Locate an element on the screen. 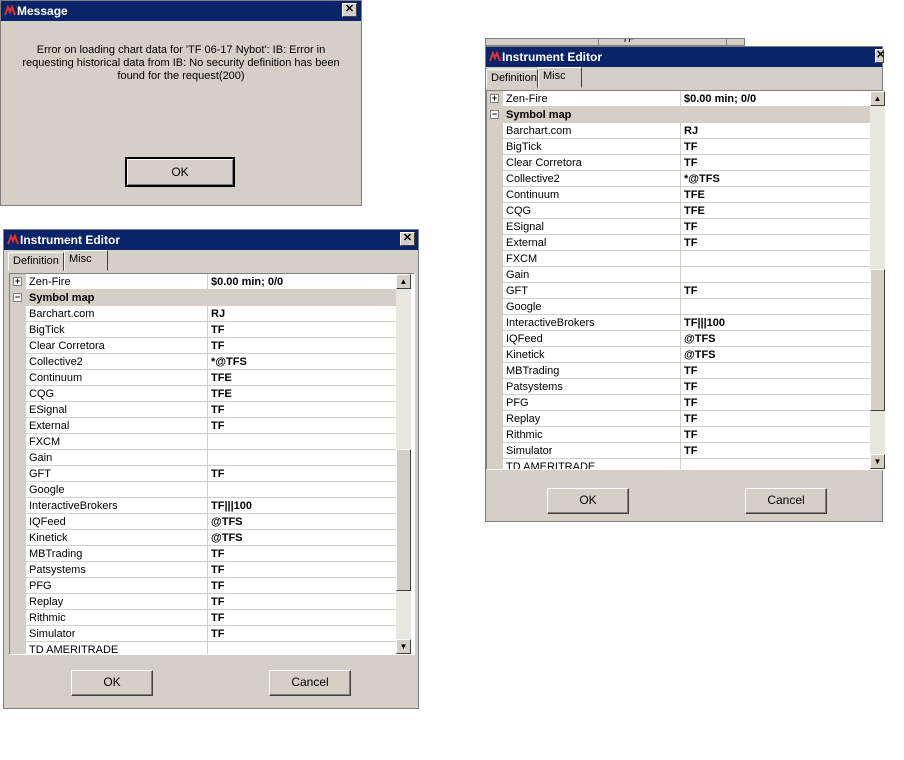 The height and width of the screenshot is (760, 904). message-titlebar: Message is located at coordinates (181, 11).